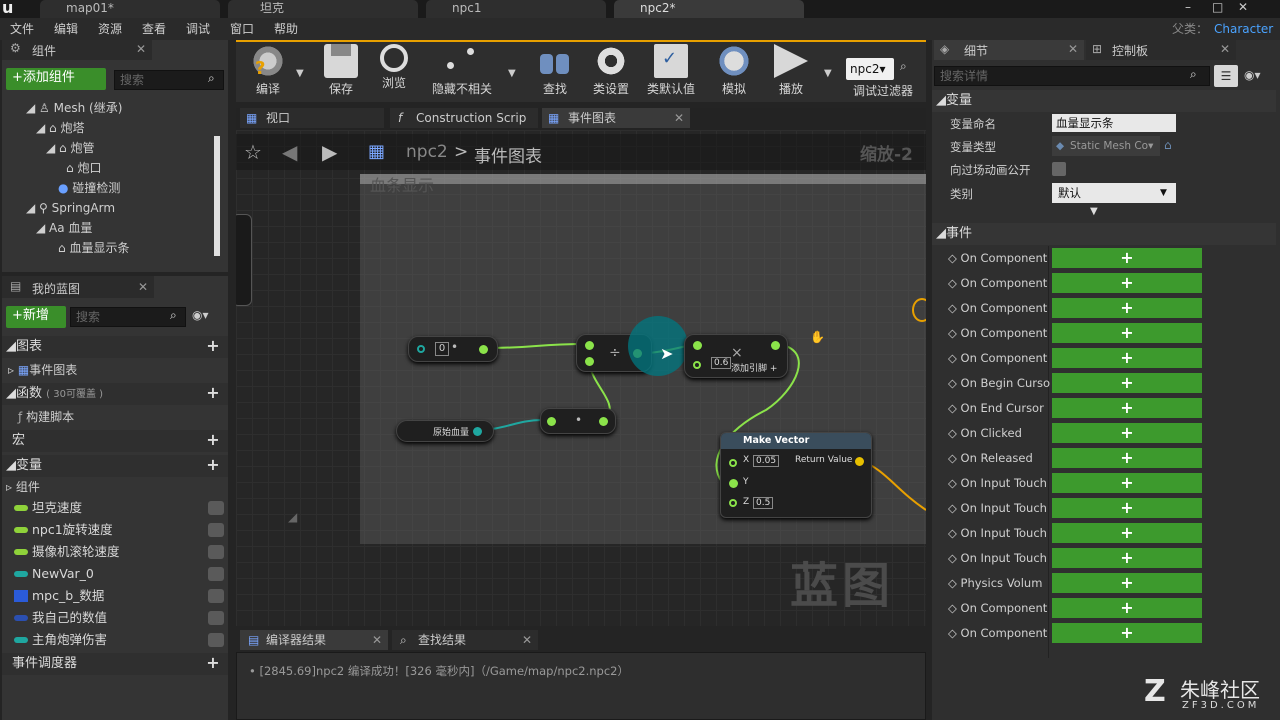 This screenshot has width=1280, height=720. I want to click on lerp-value-field: 0.6, so click(721, 363).